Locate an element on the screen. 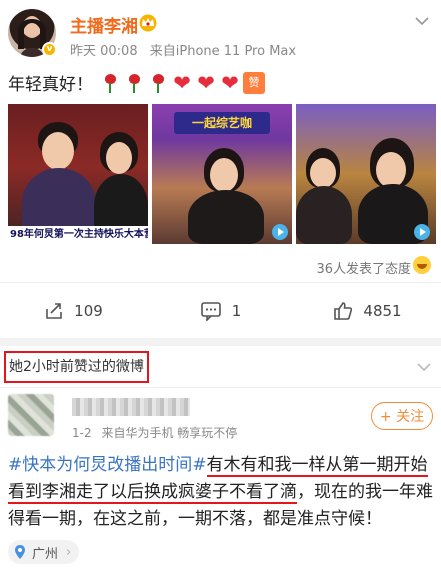  location-name: 广州 is located at coordinates (45, 554).